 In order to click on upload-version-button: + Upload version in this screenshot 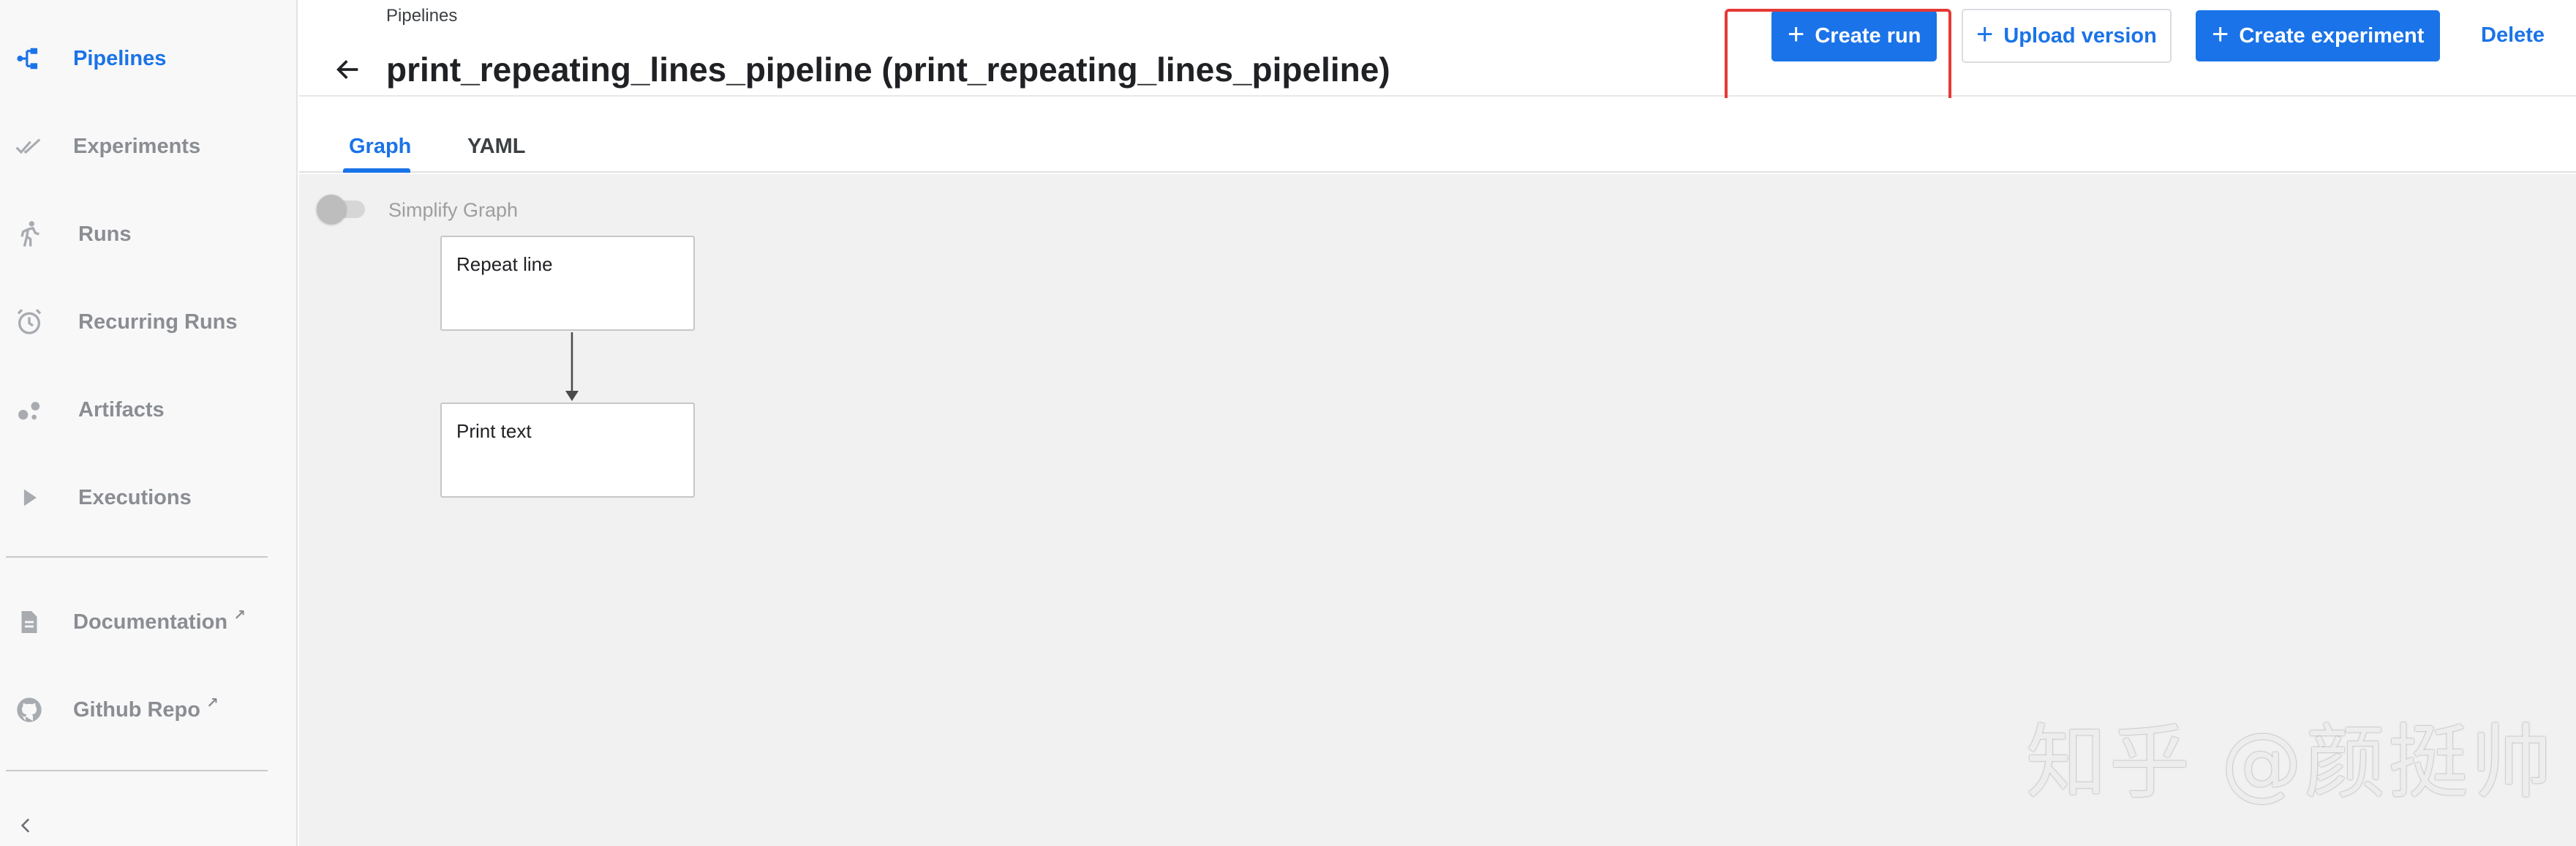, I will do `click(2067, 36)`.